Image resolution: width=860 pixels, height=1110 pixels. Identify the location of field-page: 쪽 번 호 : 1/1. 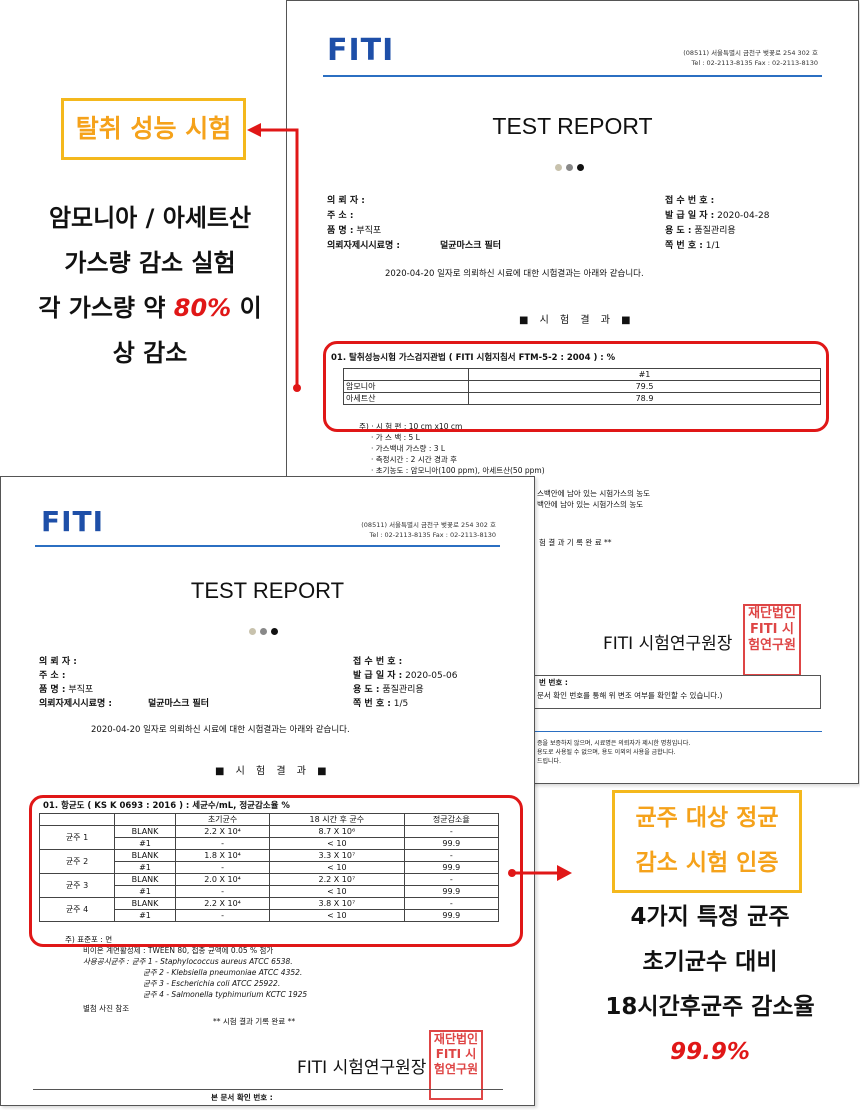
(693, 246).